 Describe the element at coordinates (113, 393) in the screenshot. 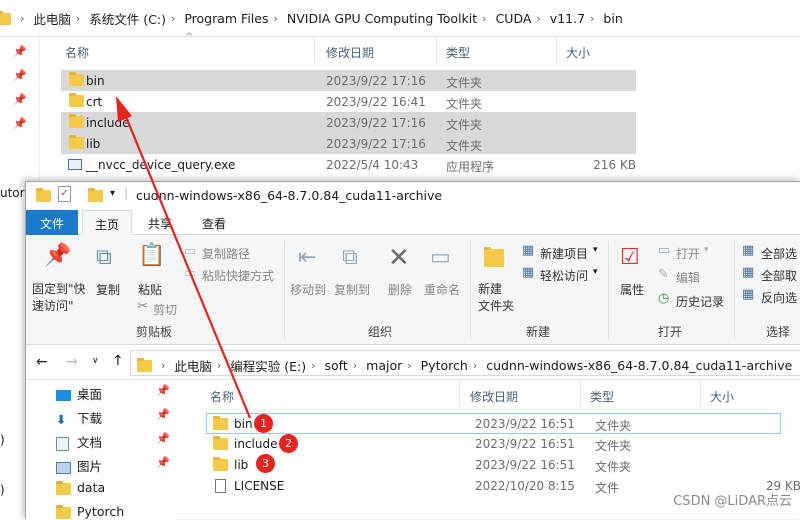

I see `nav-item-desktop: 桌面 📌` at that location.